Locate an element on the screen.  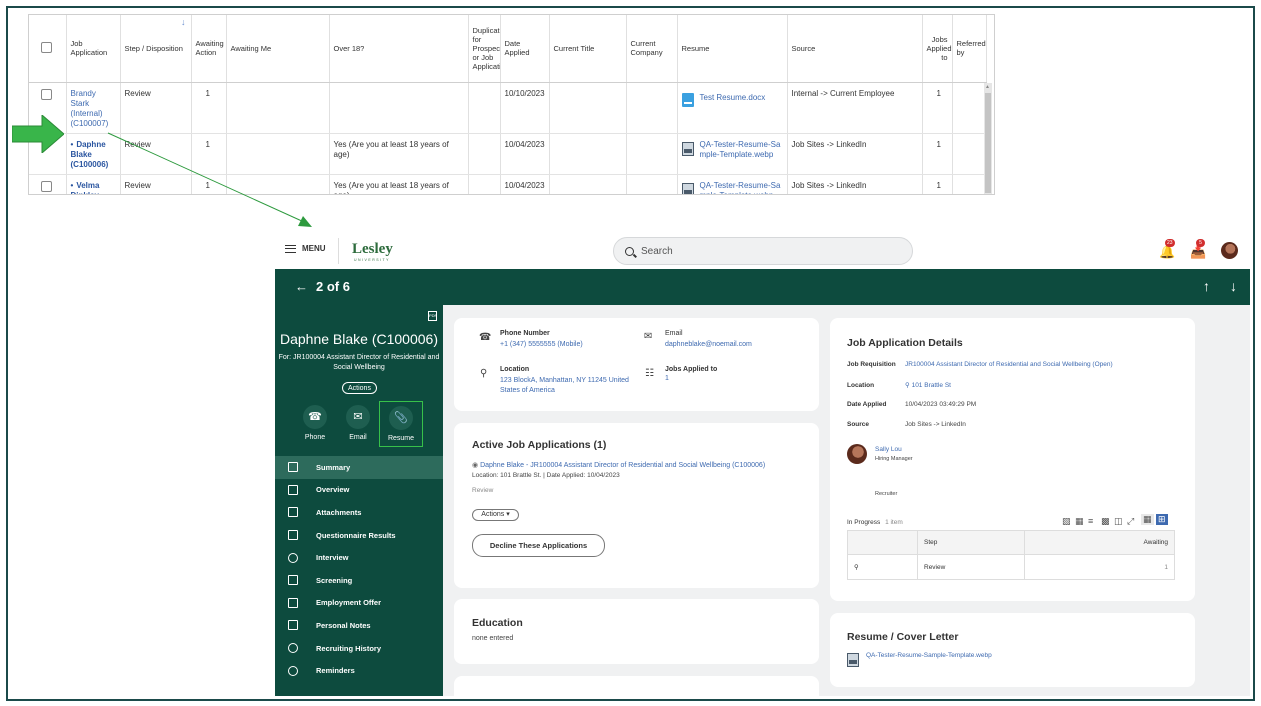
decline-applications-button: Decline These Applications is located at coordinates (538, 545).